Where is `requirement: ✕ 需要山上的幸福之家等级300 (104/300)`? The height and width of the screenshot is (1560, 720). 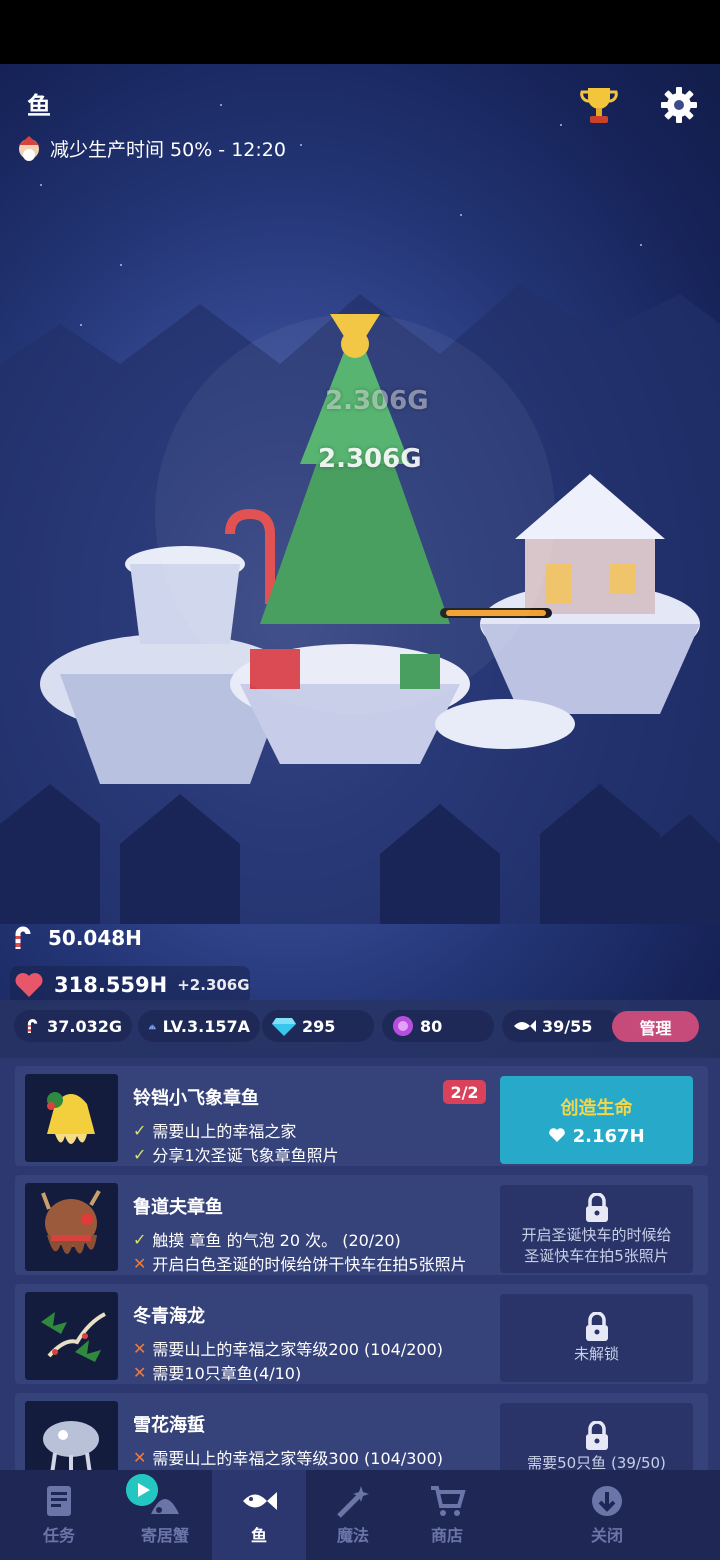 requirement: ✕ 需要山上的幸福之家等级300 (104/300) is located at coordinates (288, 1458).